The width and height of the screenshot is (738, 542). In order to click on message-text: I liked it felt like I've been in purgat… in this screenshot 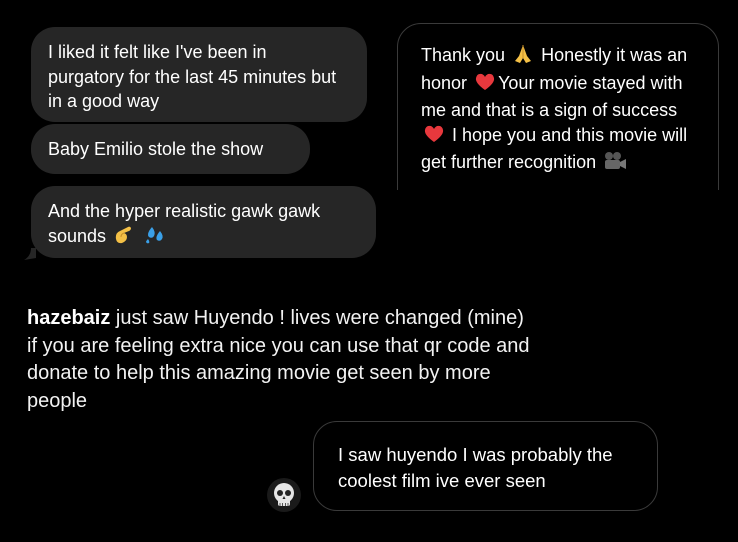, I will do `click(192, 76)`.